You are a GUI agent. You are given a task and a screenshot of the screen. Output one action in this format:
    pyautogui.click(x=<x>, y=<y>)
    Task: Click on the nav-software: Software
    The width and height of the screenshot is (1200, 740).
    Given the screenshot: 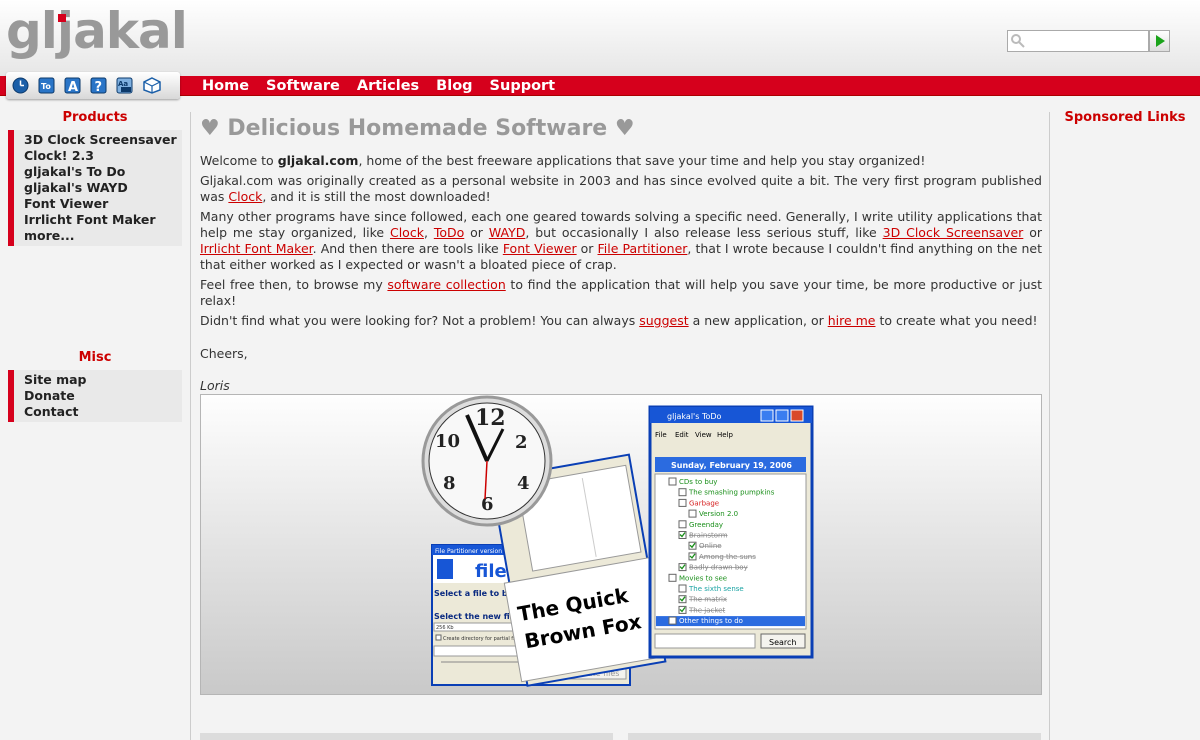 What is the action you would take?
    pyautogui.click(x=303, y=86)
    